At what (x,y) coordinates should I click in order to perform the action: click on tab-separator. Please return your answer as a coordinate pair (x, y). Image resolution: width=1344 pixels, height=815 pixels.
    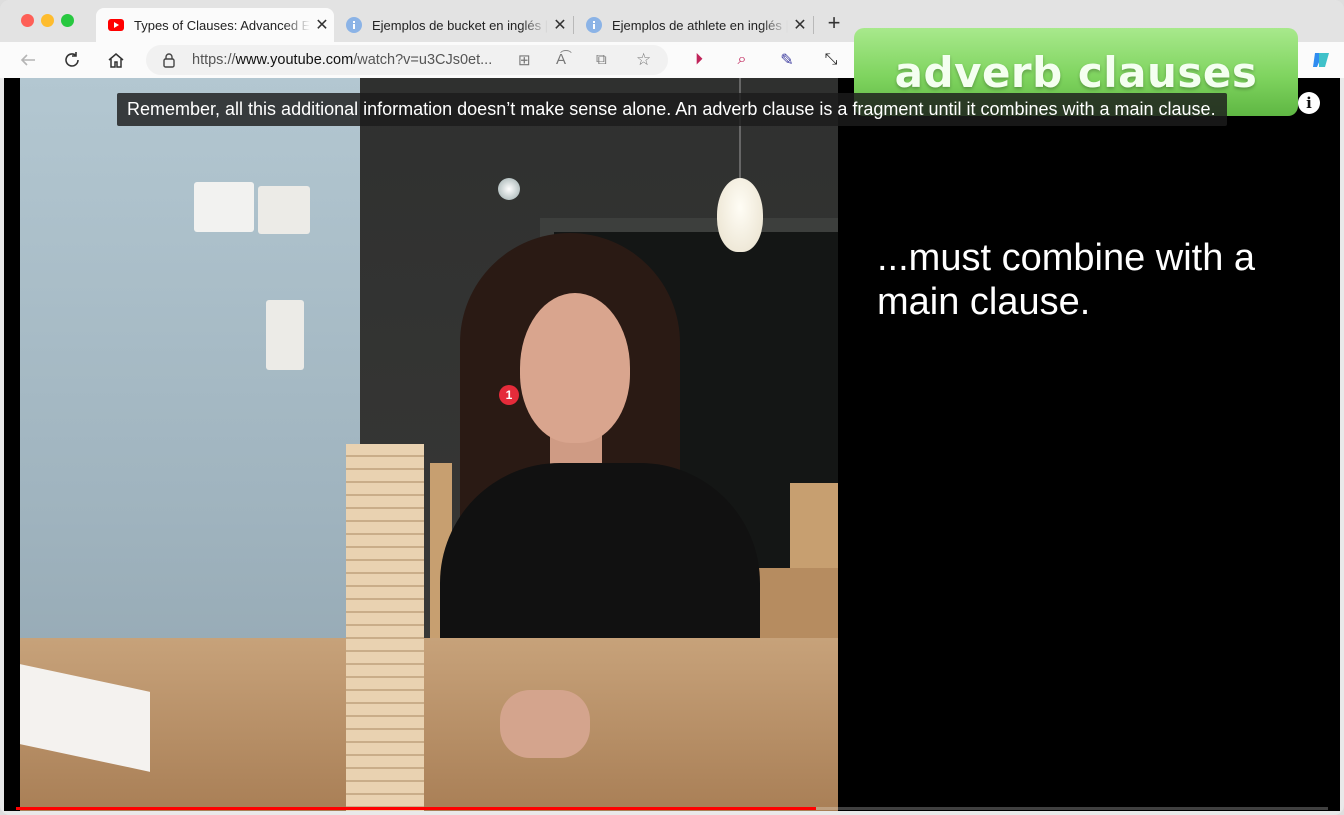
    Looking at the image, I should click on (813, 25).